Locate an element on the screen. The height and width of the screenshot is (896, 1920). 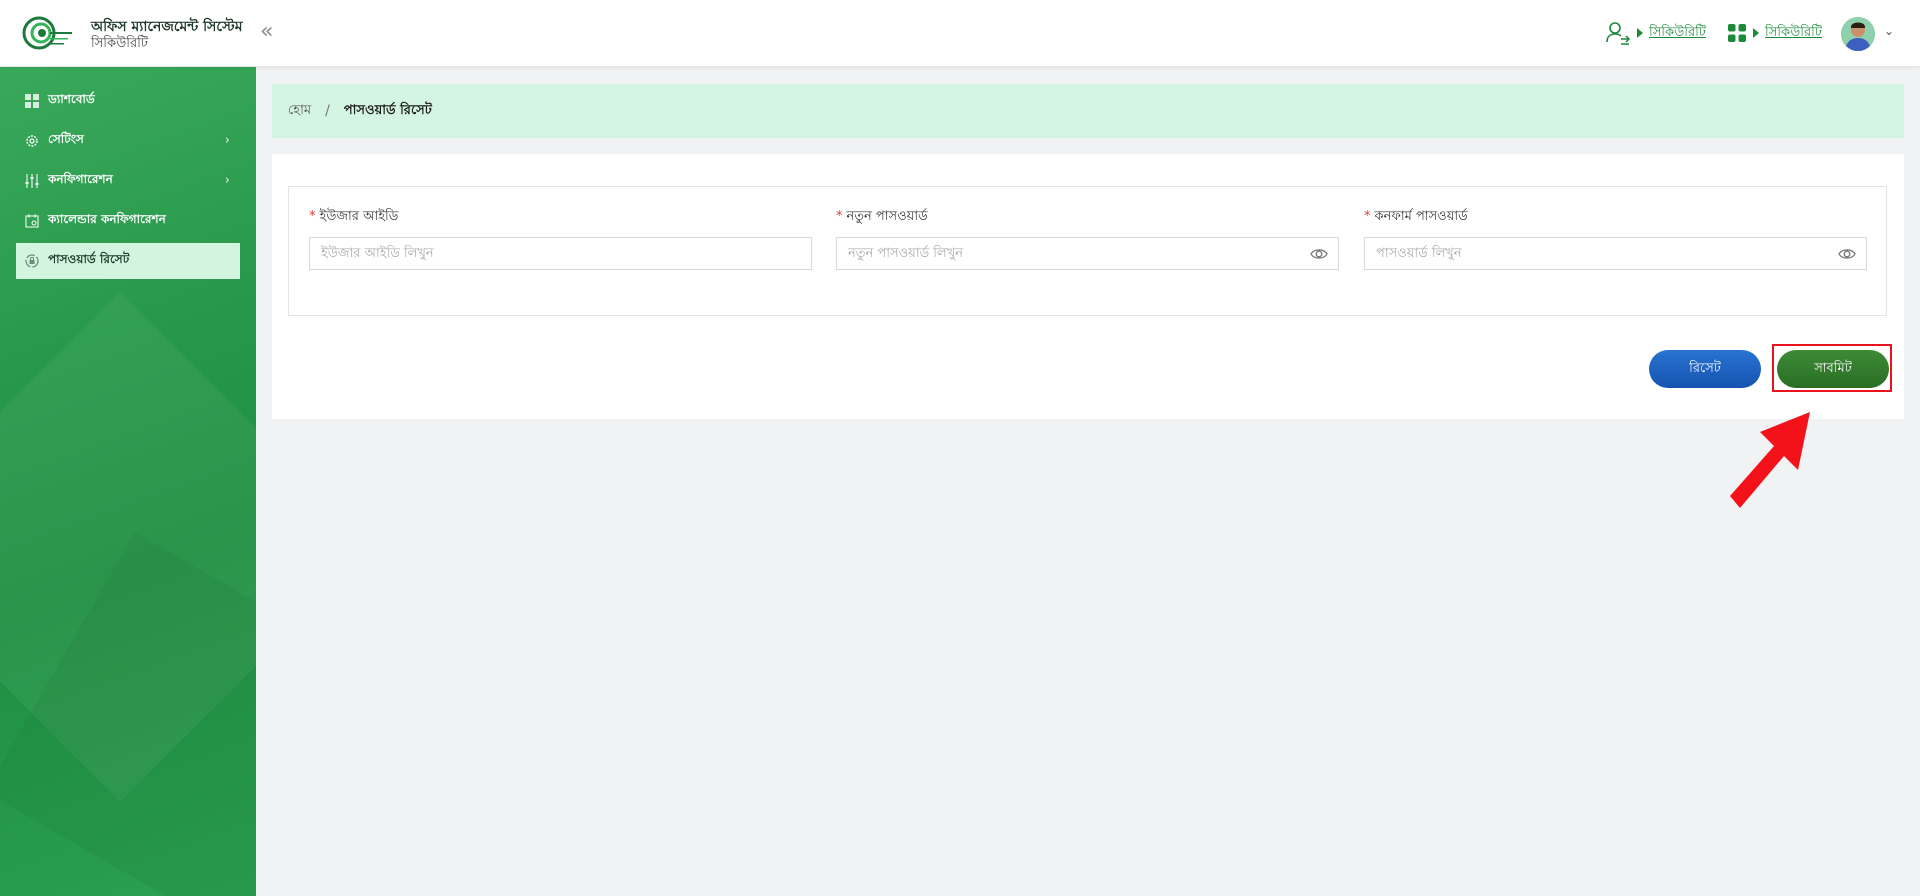
user-id-input is located at coordinates (560, 253).